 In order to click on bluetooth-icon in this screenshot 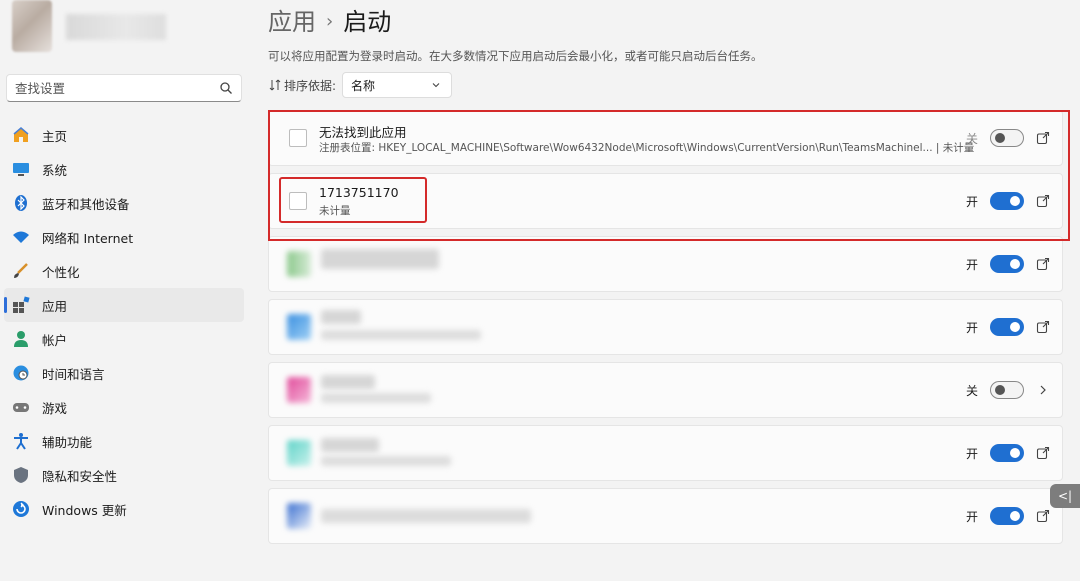, I will do `click(21, 203)`.